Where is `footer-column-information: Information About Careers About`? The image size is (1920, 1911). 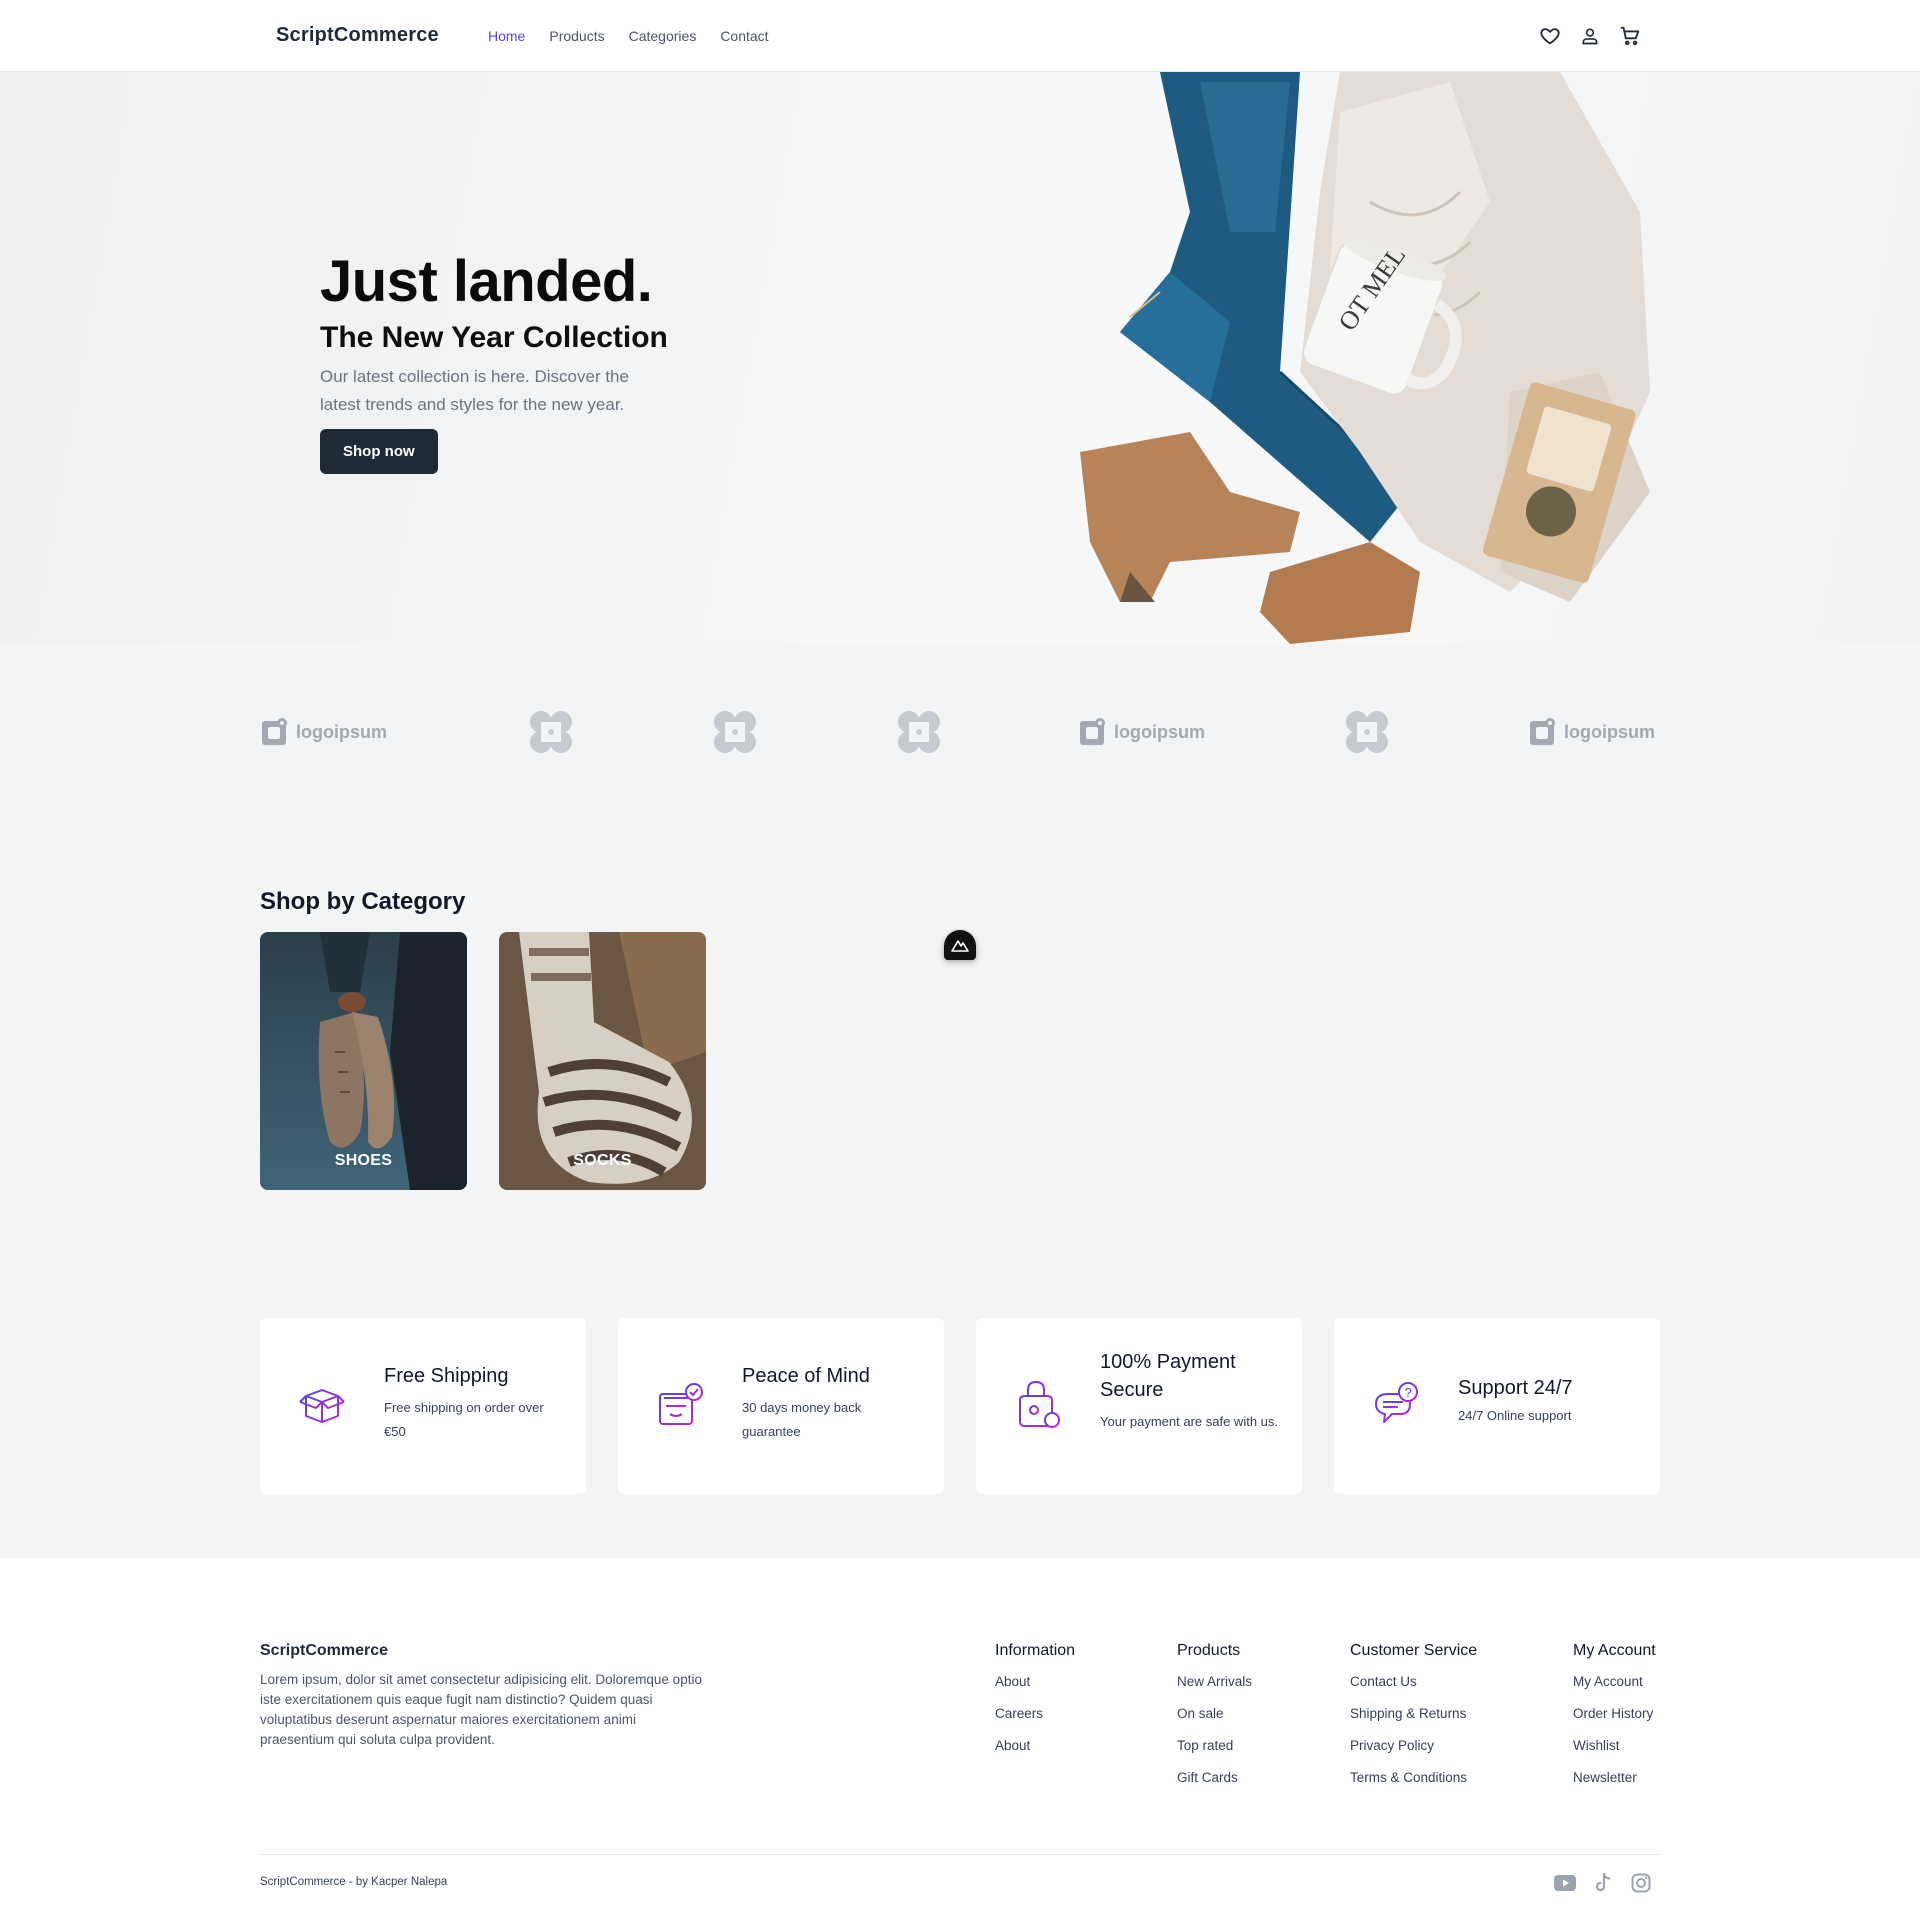 footer-column-information: Information About Careers About is located at coordinates (1035, 1705).